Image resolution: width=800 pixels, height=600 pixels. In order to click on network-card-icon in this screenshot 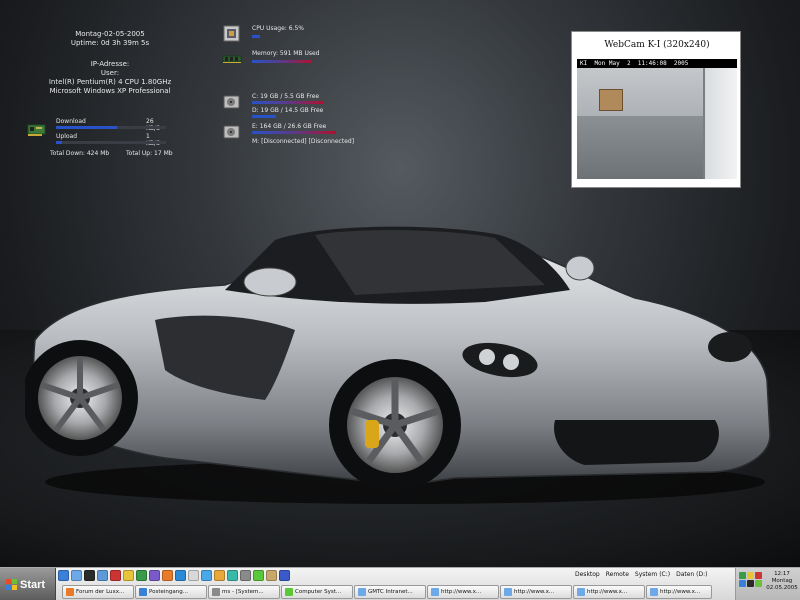, I will do `click(36, 130)`.